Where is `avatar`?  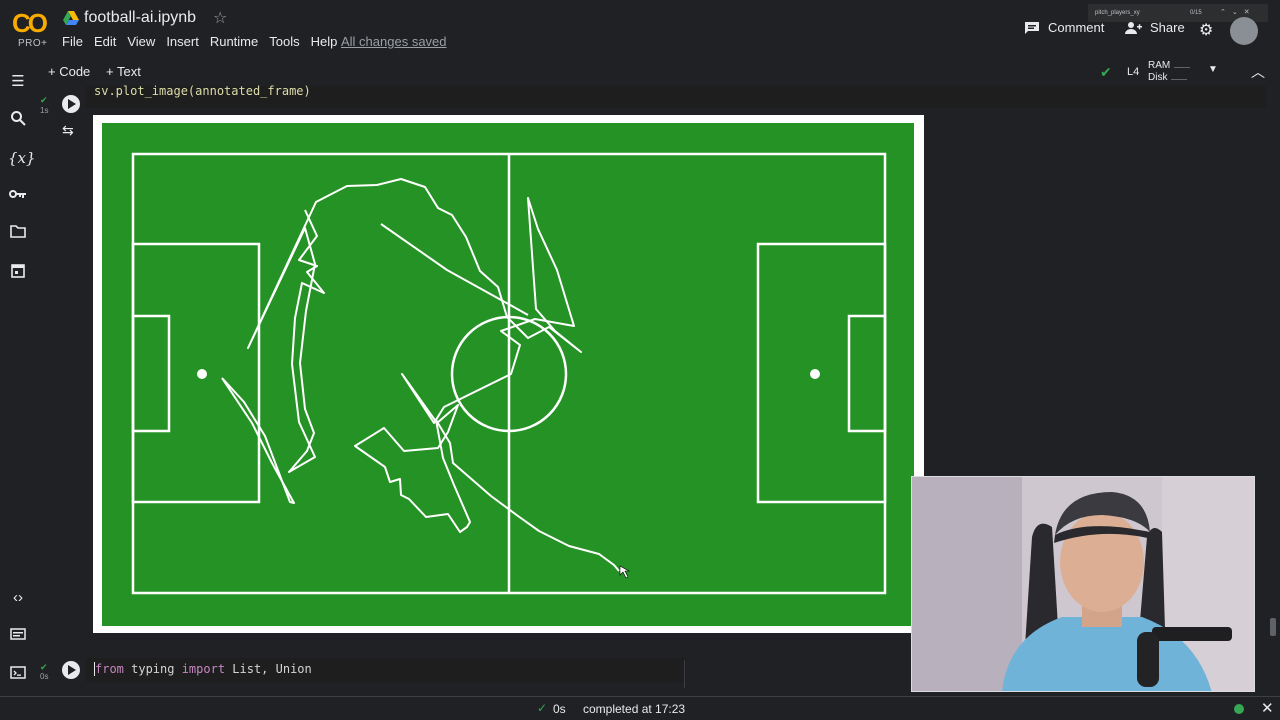
avatar is located at coordinates (1244, 31).